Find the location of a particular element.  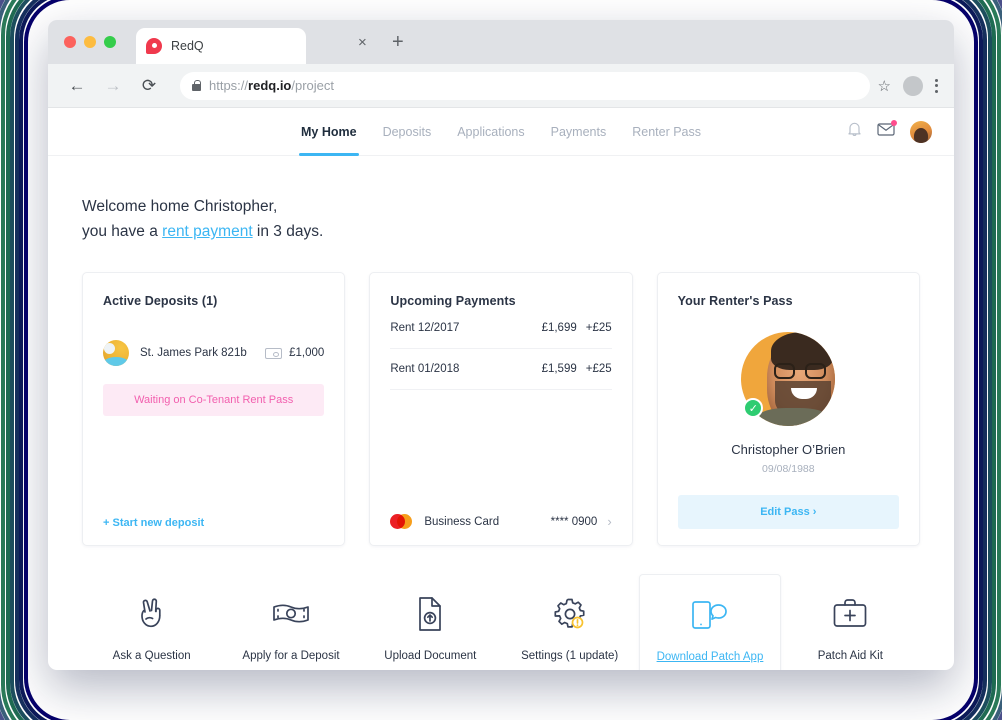

pass-photo-wrapper: ✓ is located at coordinates (788, 379).